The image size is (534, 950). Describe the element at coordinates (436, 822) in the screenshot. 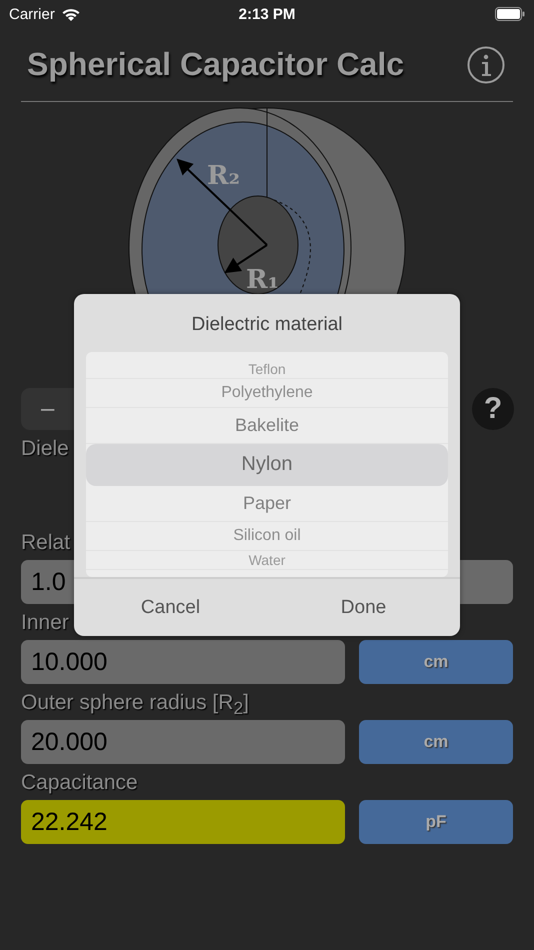

I see `unit-button: pF` at that location.